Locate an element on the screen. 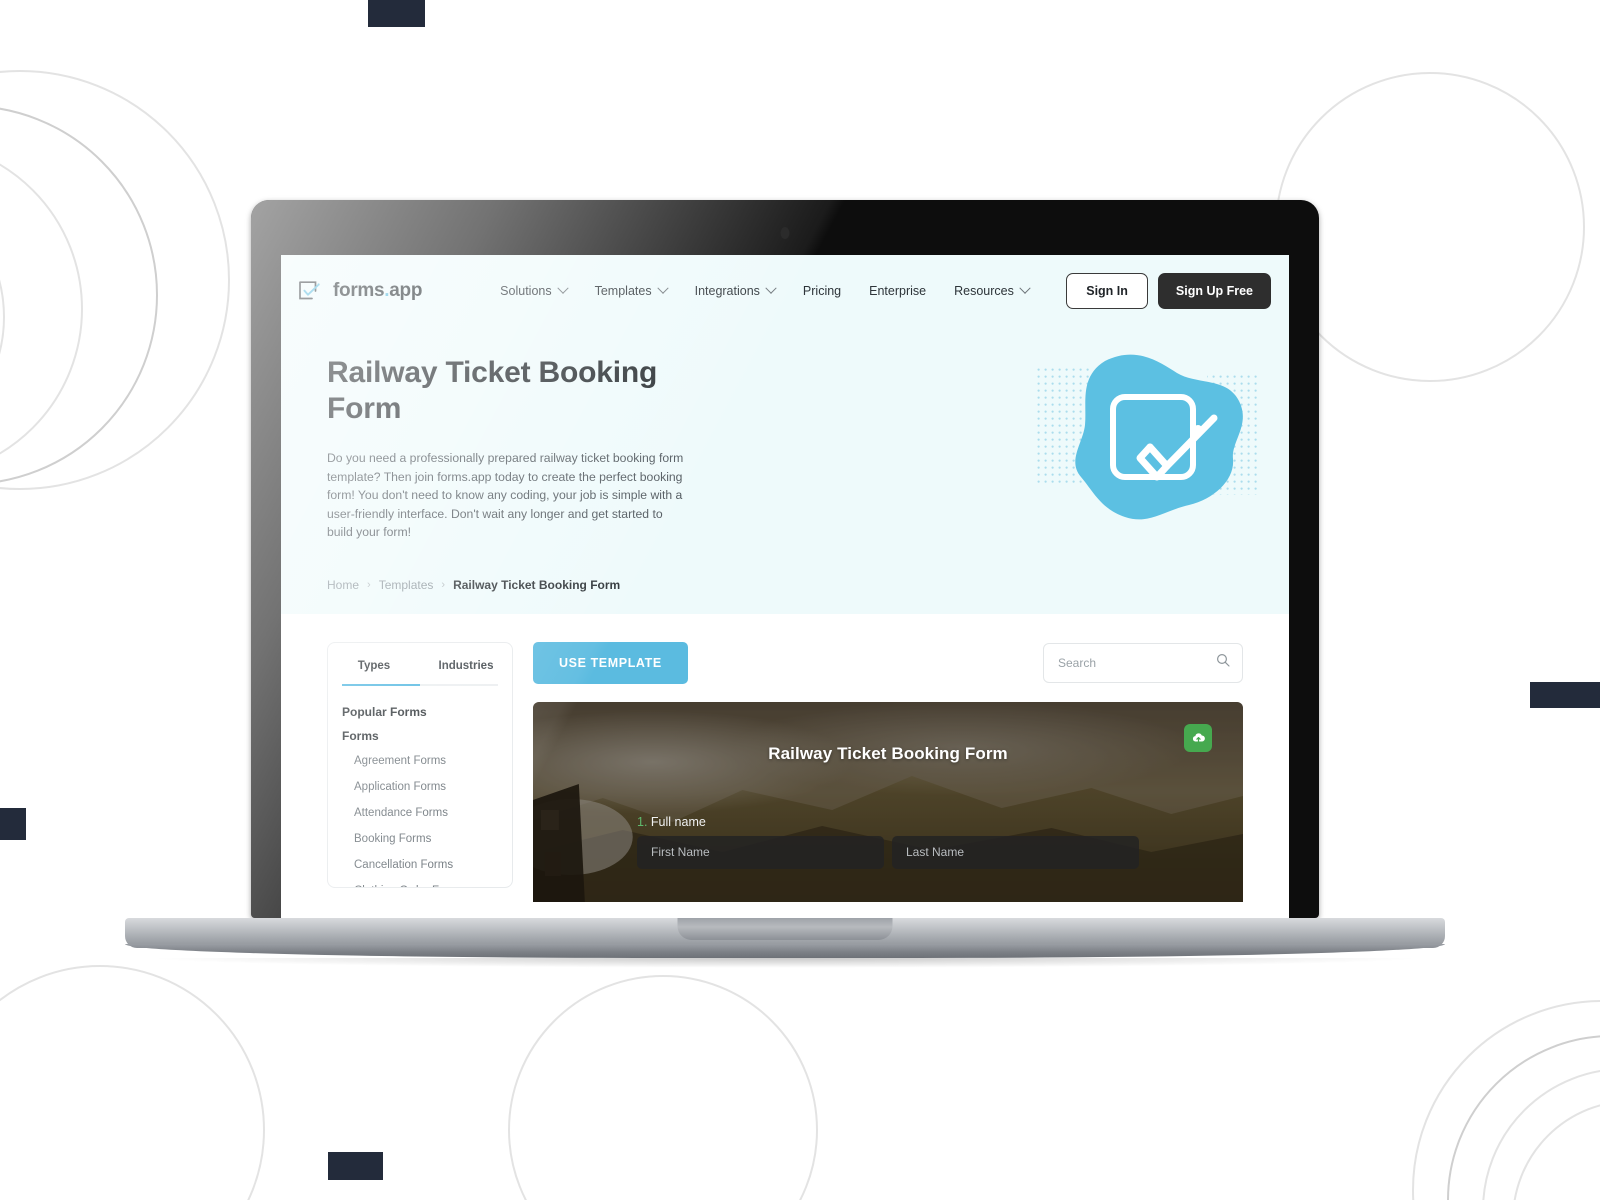  sidebar-tabs: Types Industries is located at coordinates (420, 663).